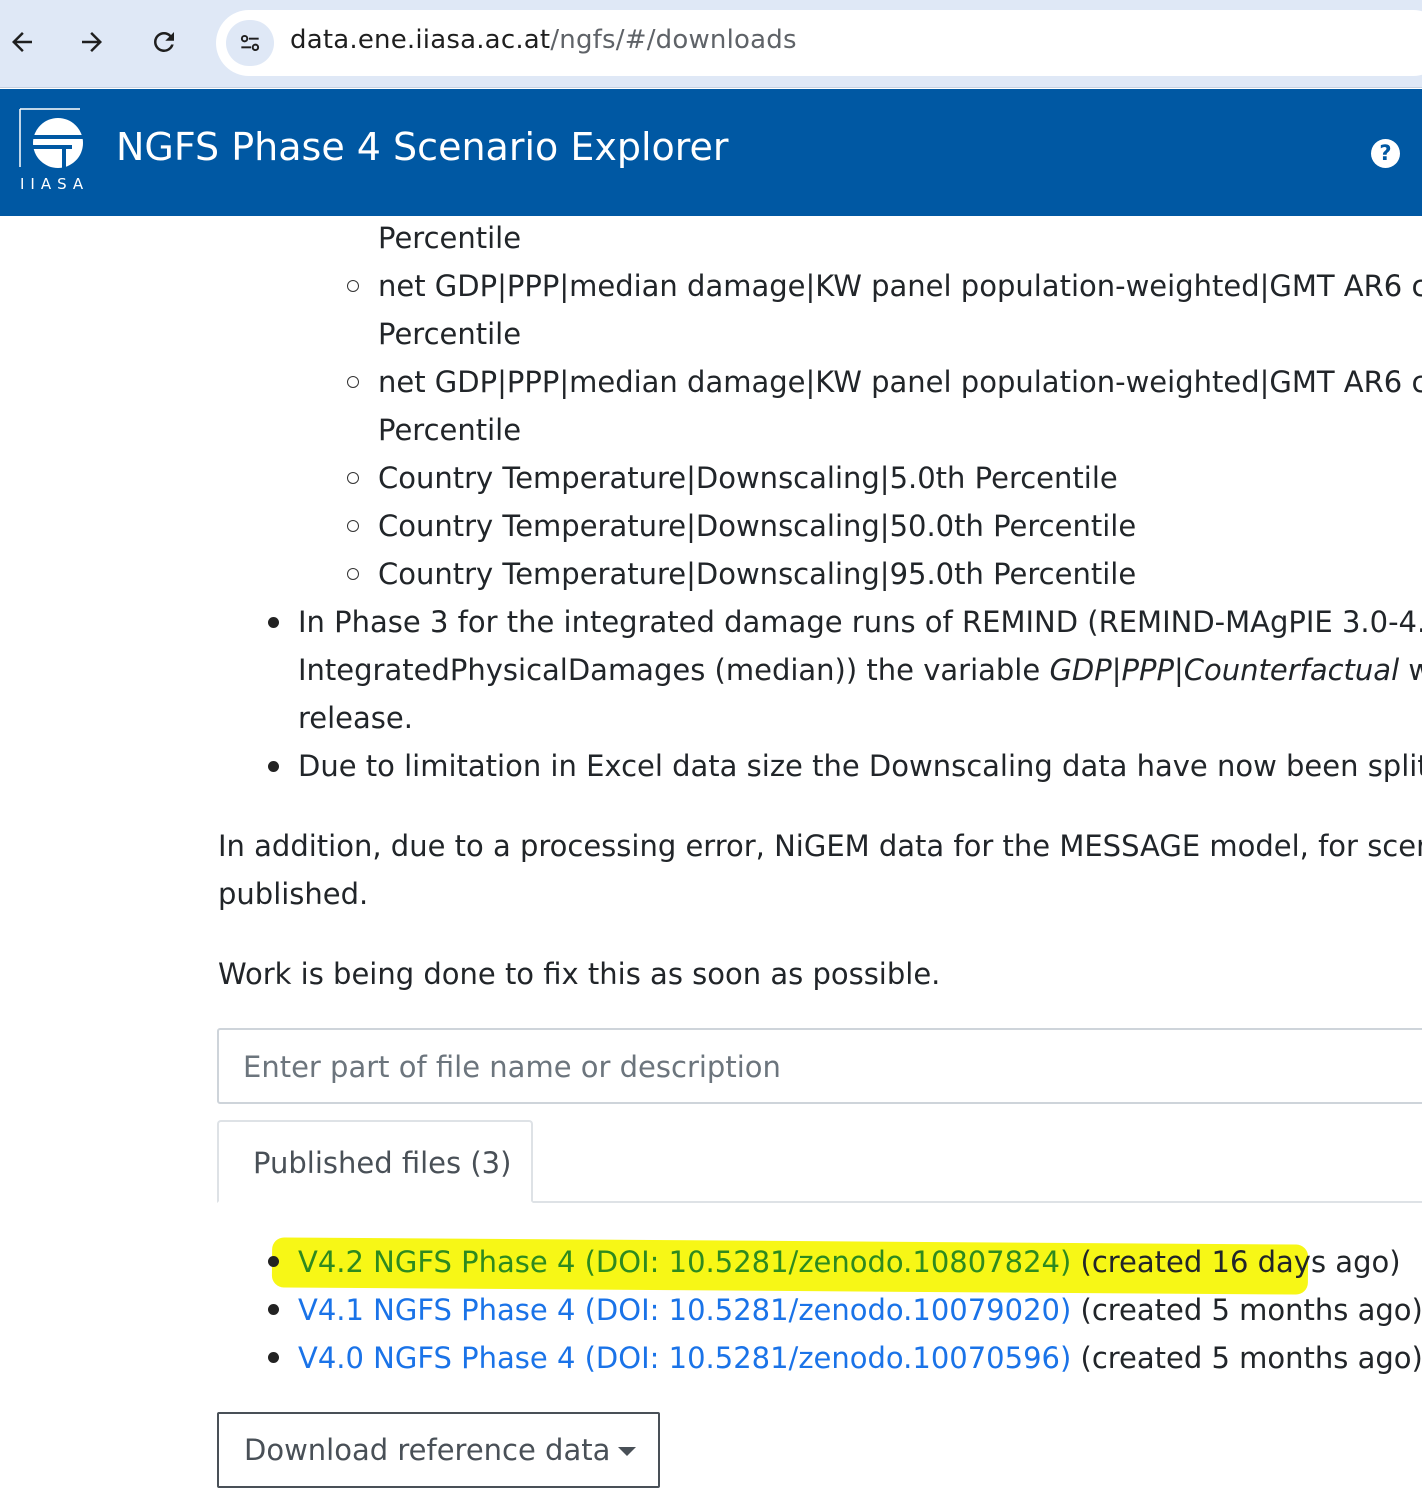 Image resolution: width=1422 pixels, height=1500 pixels. I want to click on logo-text: IIASA, so click(55, 184).